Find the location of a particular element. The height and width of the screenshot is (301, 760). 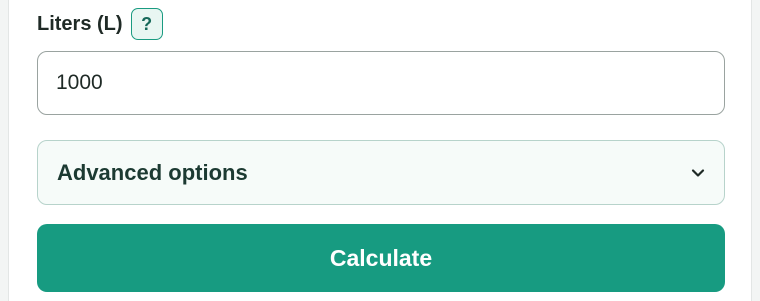

chevron-down-icon is located at coordinates (698, 173).